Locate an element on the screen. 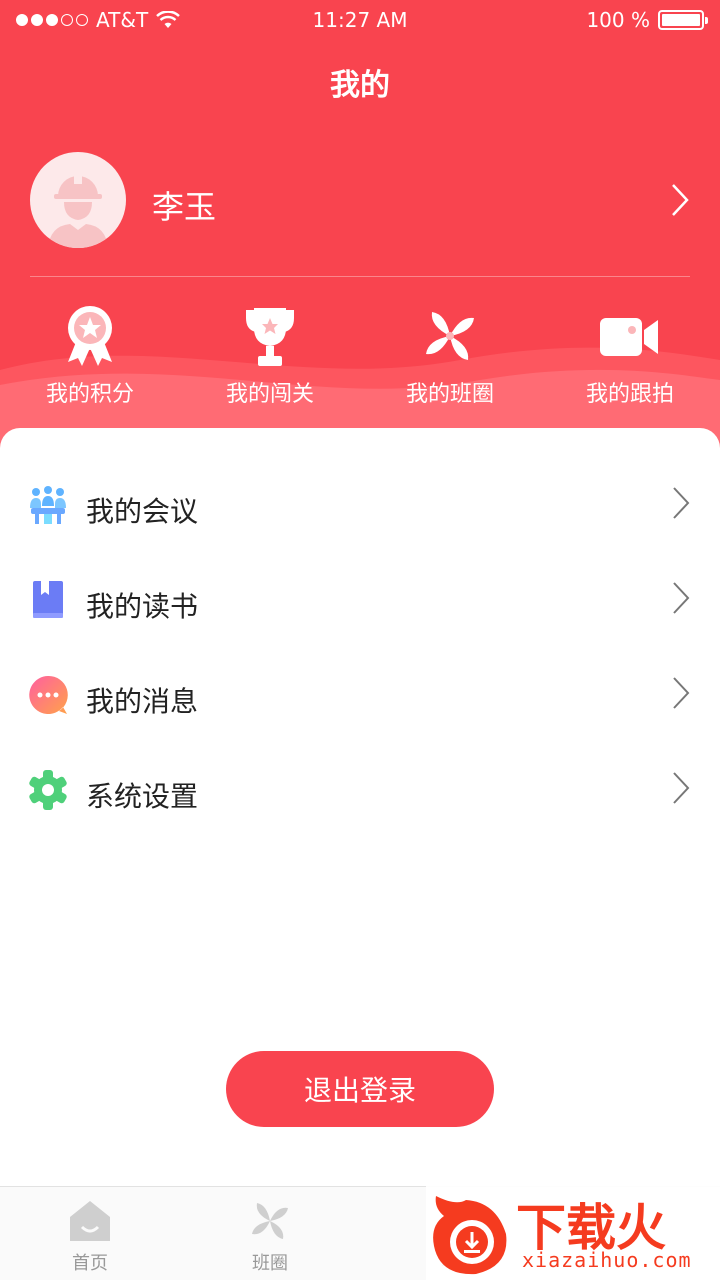 This screenshot has width=720, height=1280. menu-item-messages: 我的消息 is located at coordinates (360, 694).